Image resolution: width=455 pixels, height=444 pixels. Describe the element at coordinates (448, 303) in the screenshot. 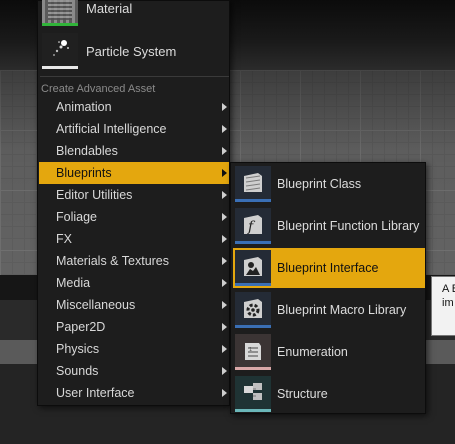

I see `tooltip-line: im` at that location.